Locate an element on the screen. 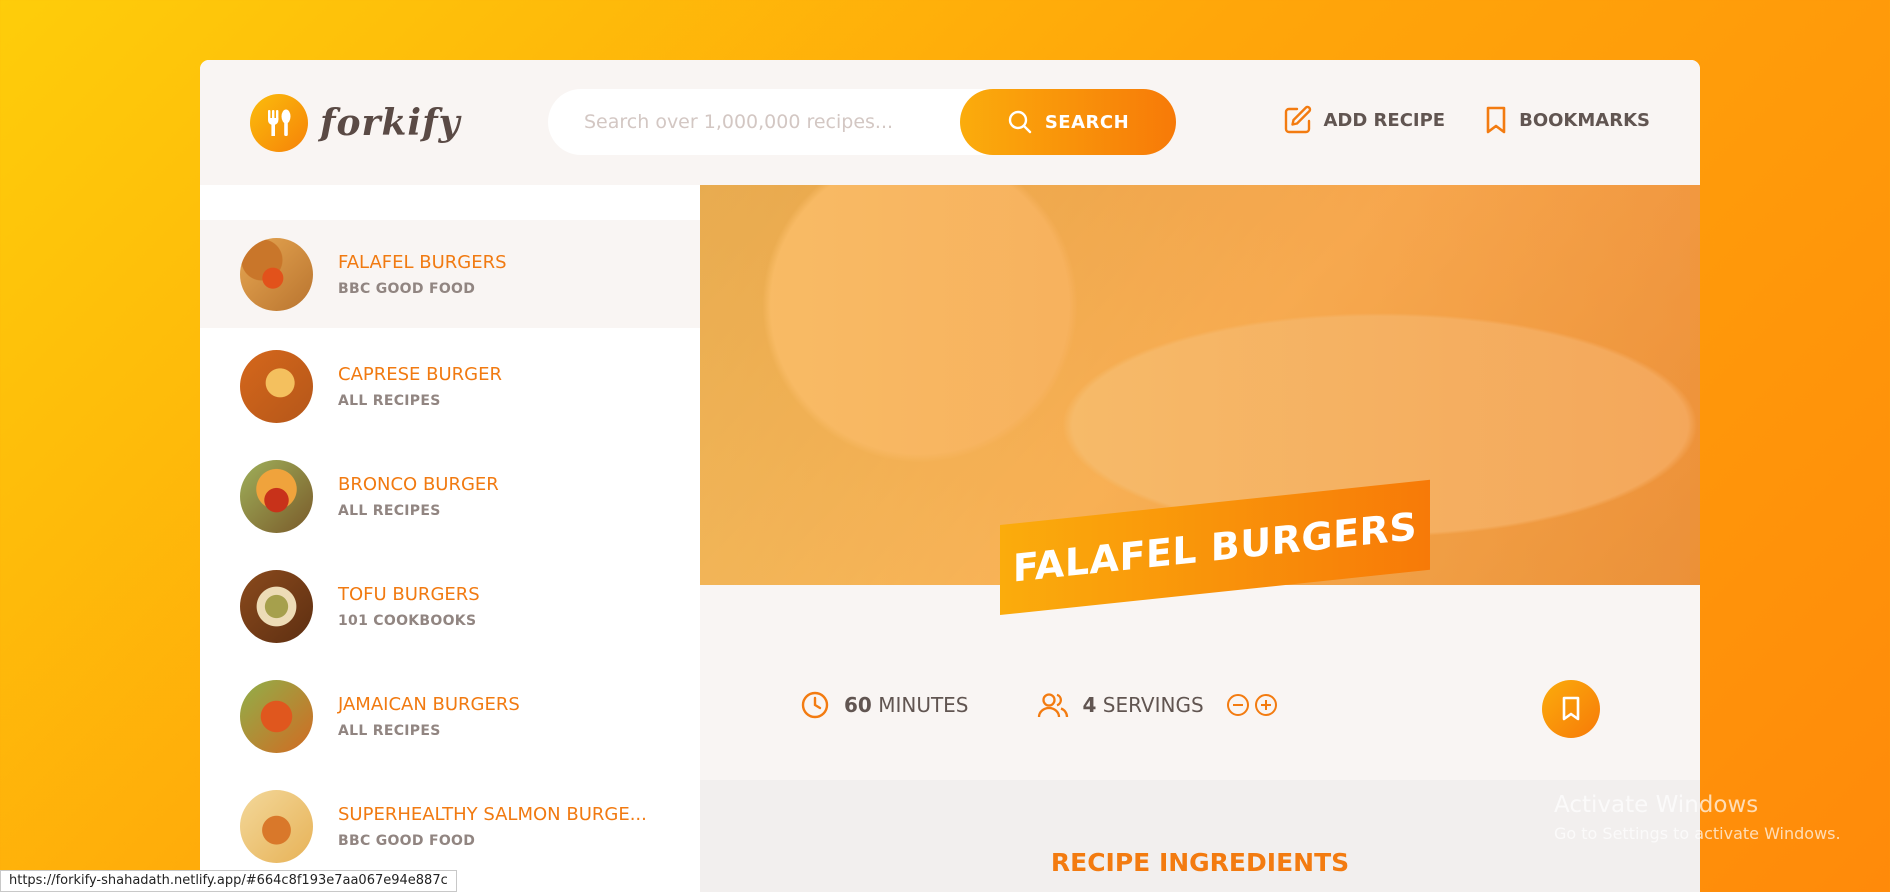  result-title: BRONCO BURGER is located at coordinates (418, 484).